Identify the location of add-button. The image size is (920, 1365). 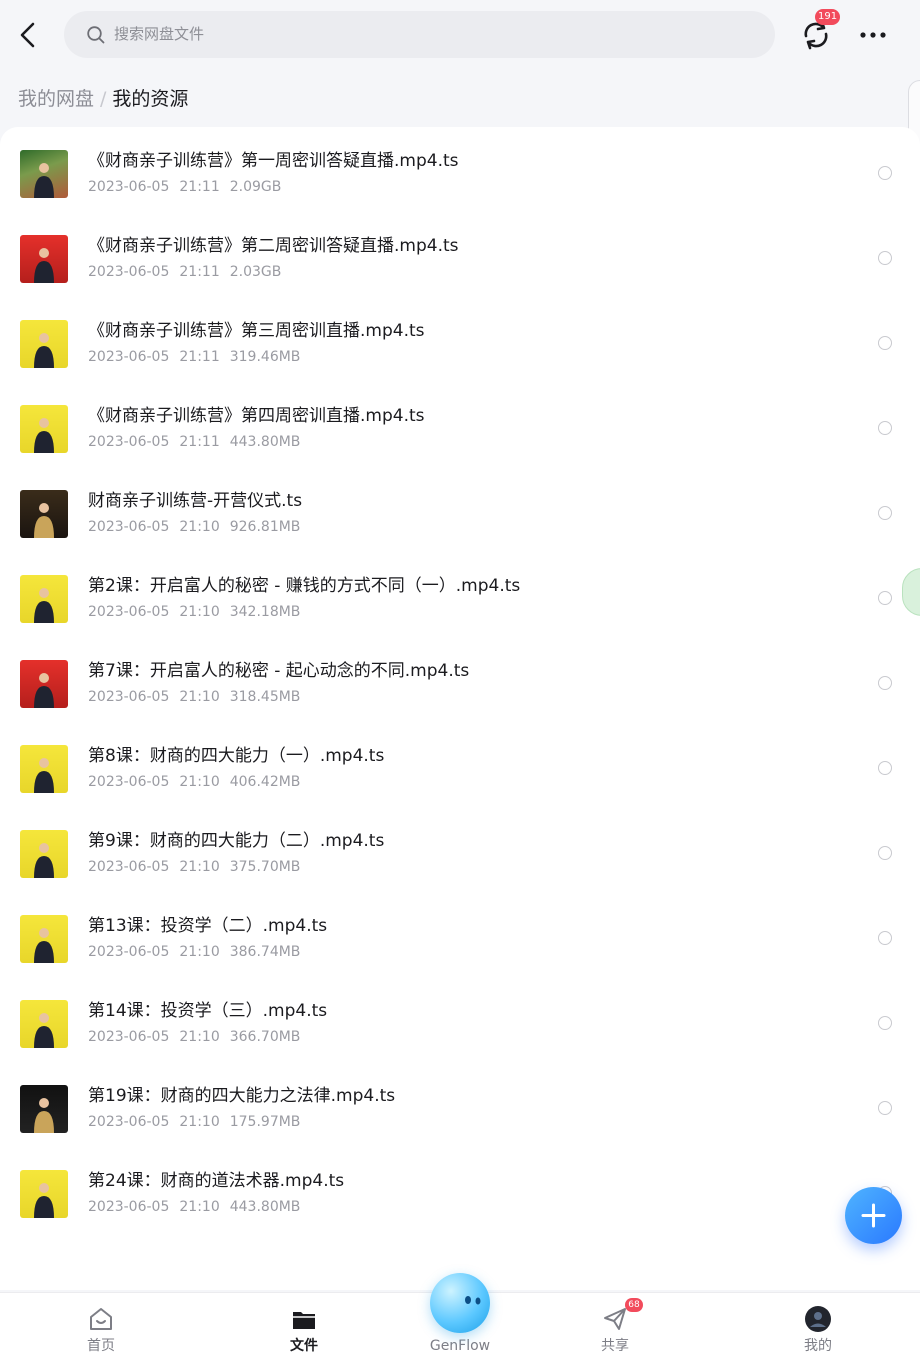
(873, 1215).